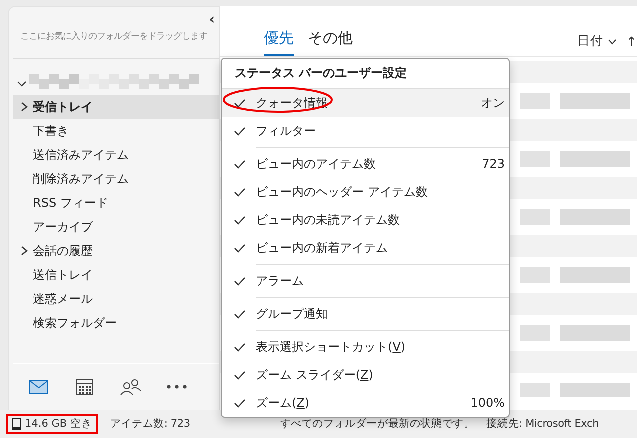 The image size is (637, 438). What do you see at coordinates (177, 387) in the screenshot?
I see `more-icon` at bounding box center [177, 387].